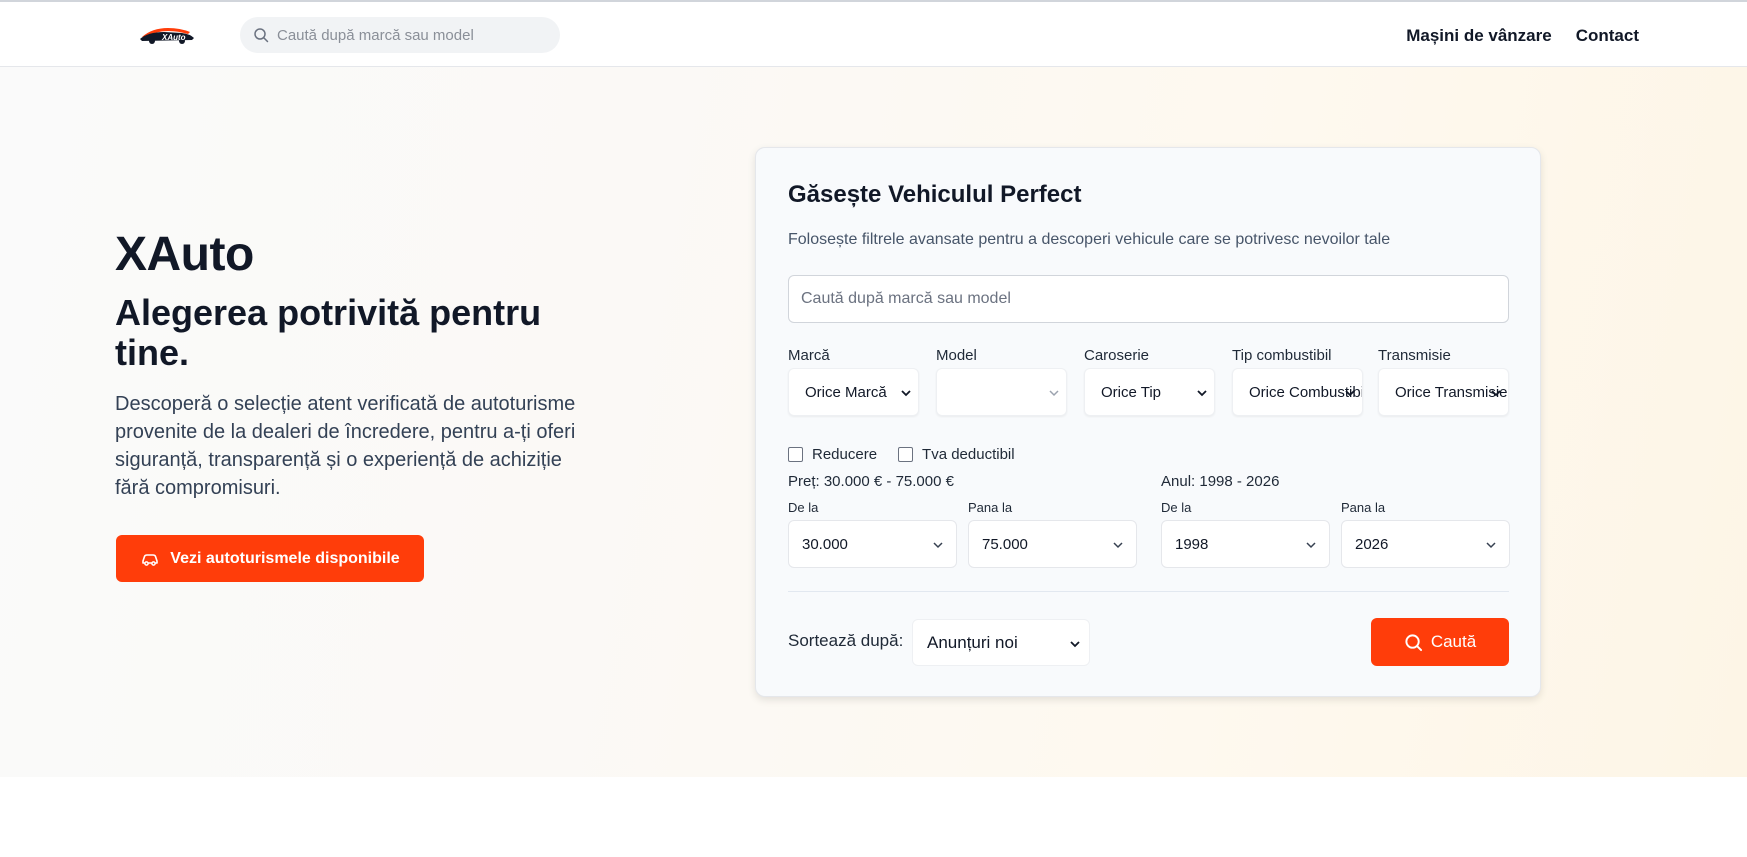  I want to click on hero-title: XAuto, so click(184, 254).